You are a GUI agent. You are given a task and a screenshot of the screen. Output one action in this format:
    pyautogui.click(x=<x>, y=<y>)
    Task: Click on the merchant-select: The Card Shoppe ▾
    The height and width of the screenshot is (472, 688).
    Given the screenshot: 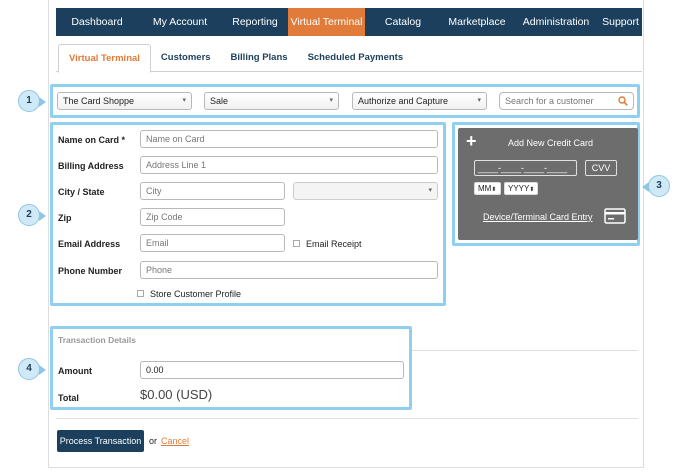 What is the action you would take?
    pyautogui.click(x=124, y=101)
    